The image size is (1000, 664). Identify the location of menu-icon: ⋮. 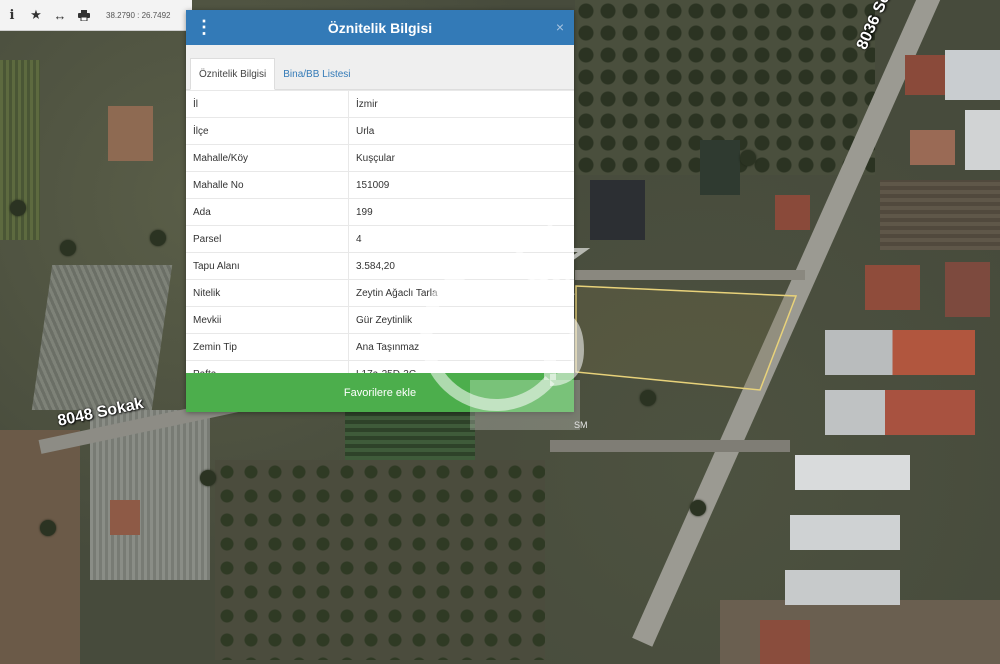
(204, 27).